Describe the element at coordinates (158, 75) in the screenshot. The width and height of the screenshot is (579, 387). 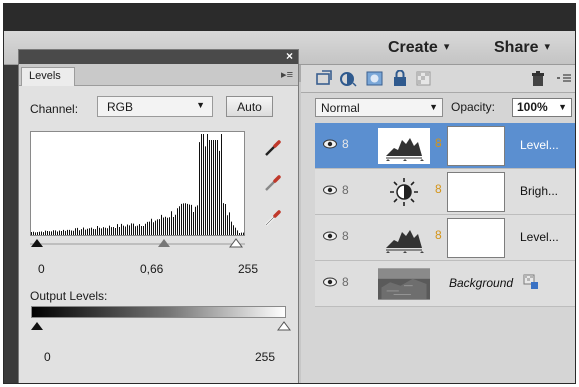
I see `panel-tab-row: Levels ▸≡` at that location.